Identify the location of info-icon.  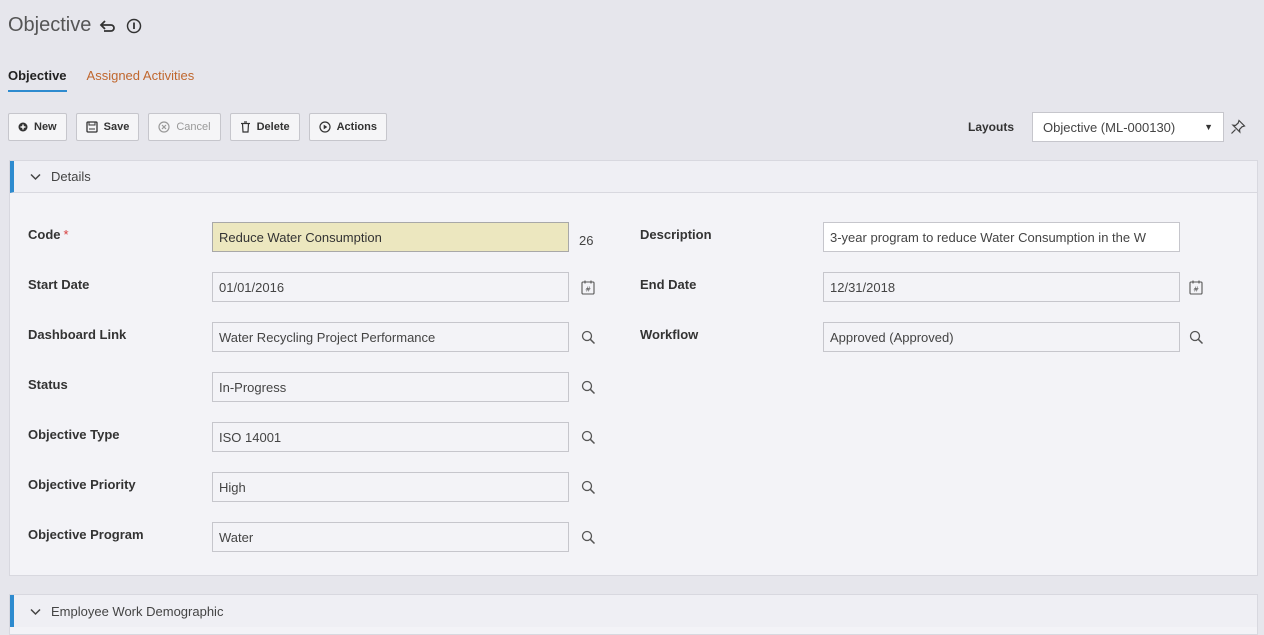
(134, 26).